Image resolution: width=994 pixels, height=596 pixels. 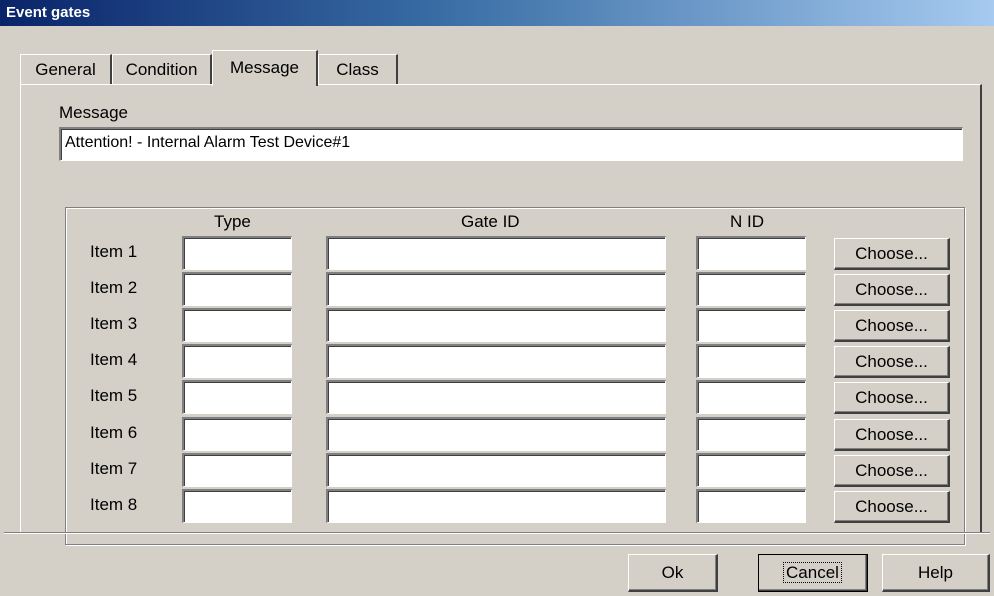 What do you see at coordinates (114, 323) in the screenshot?
I see `item-label: Item 3` at bounding box center [114, 323].